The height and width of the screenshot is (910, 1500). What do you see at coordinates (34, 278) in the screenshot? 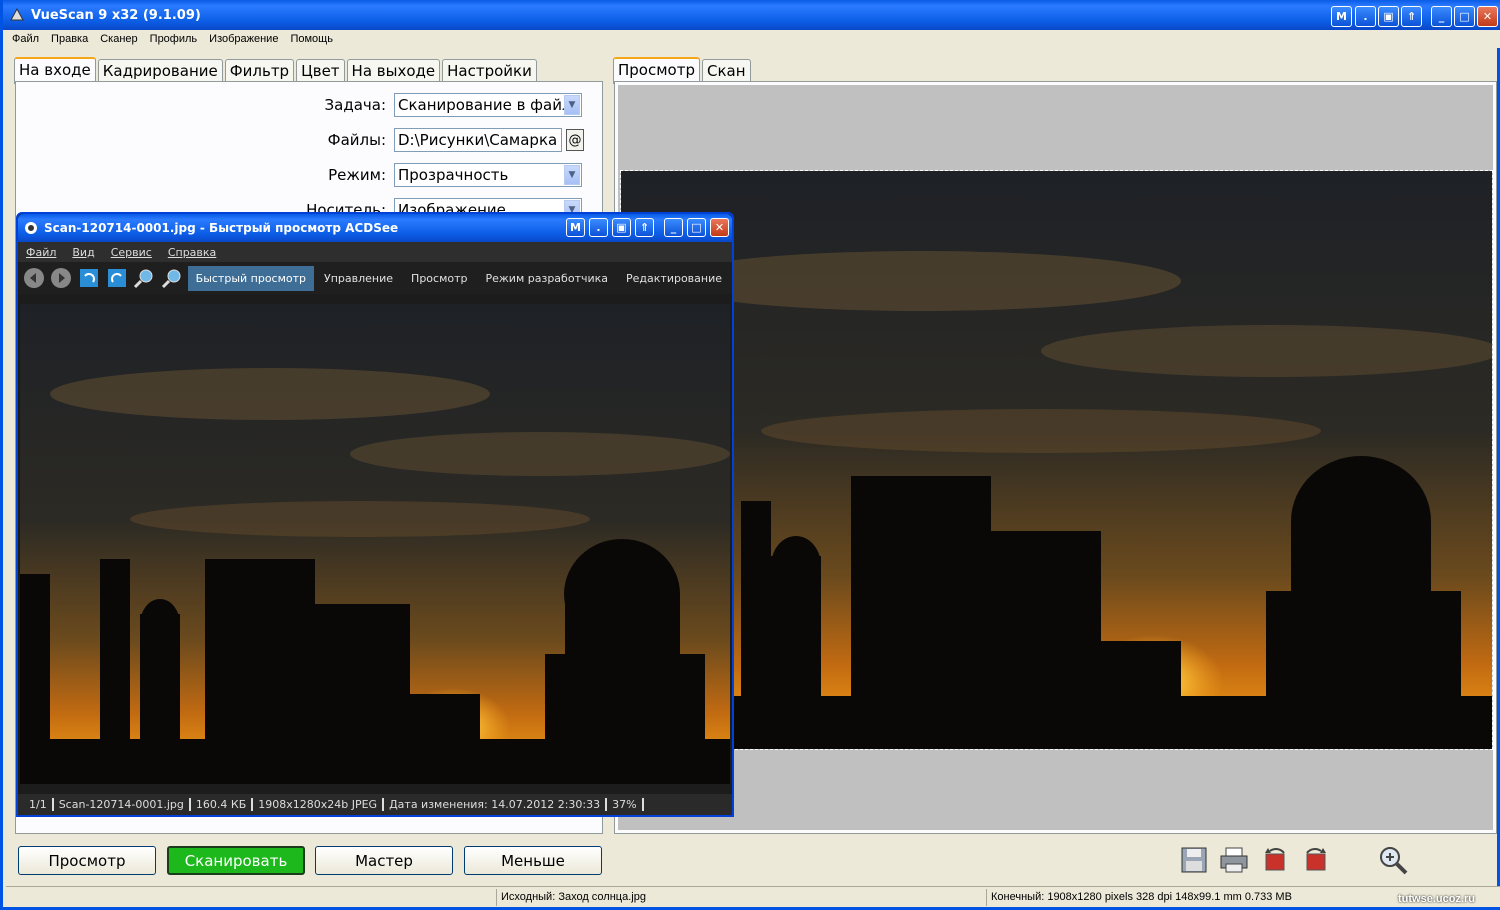
I see `previous-icon` at bounding box center [34, 278].